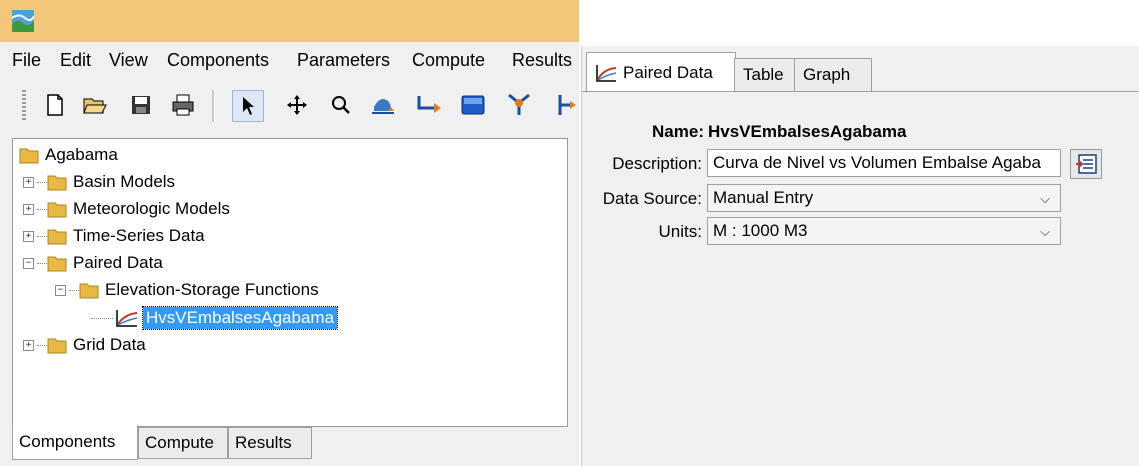 This screenshot has width=1139, height=466. What do you see at coordinates (240, 318) in the screenshot?
I see `tree-item-label: HvsVEmbalsesAgabama` at bounding box center [240, 318].